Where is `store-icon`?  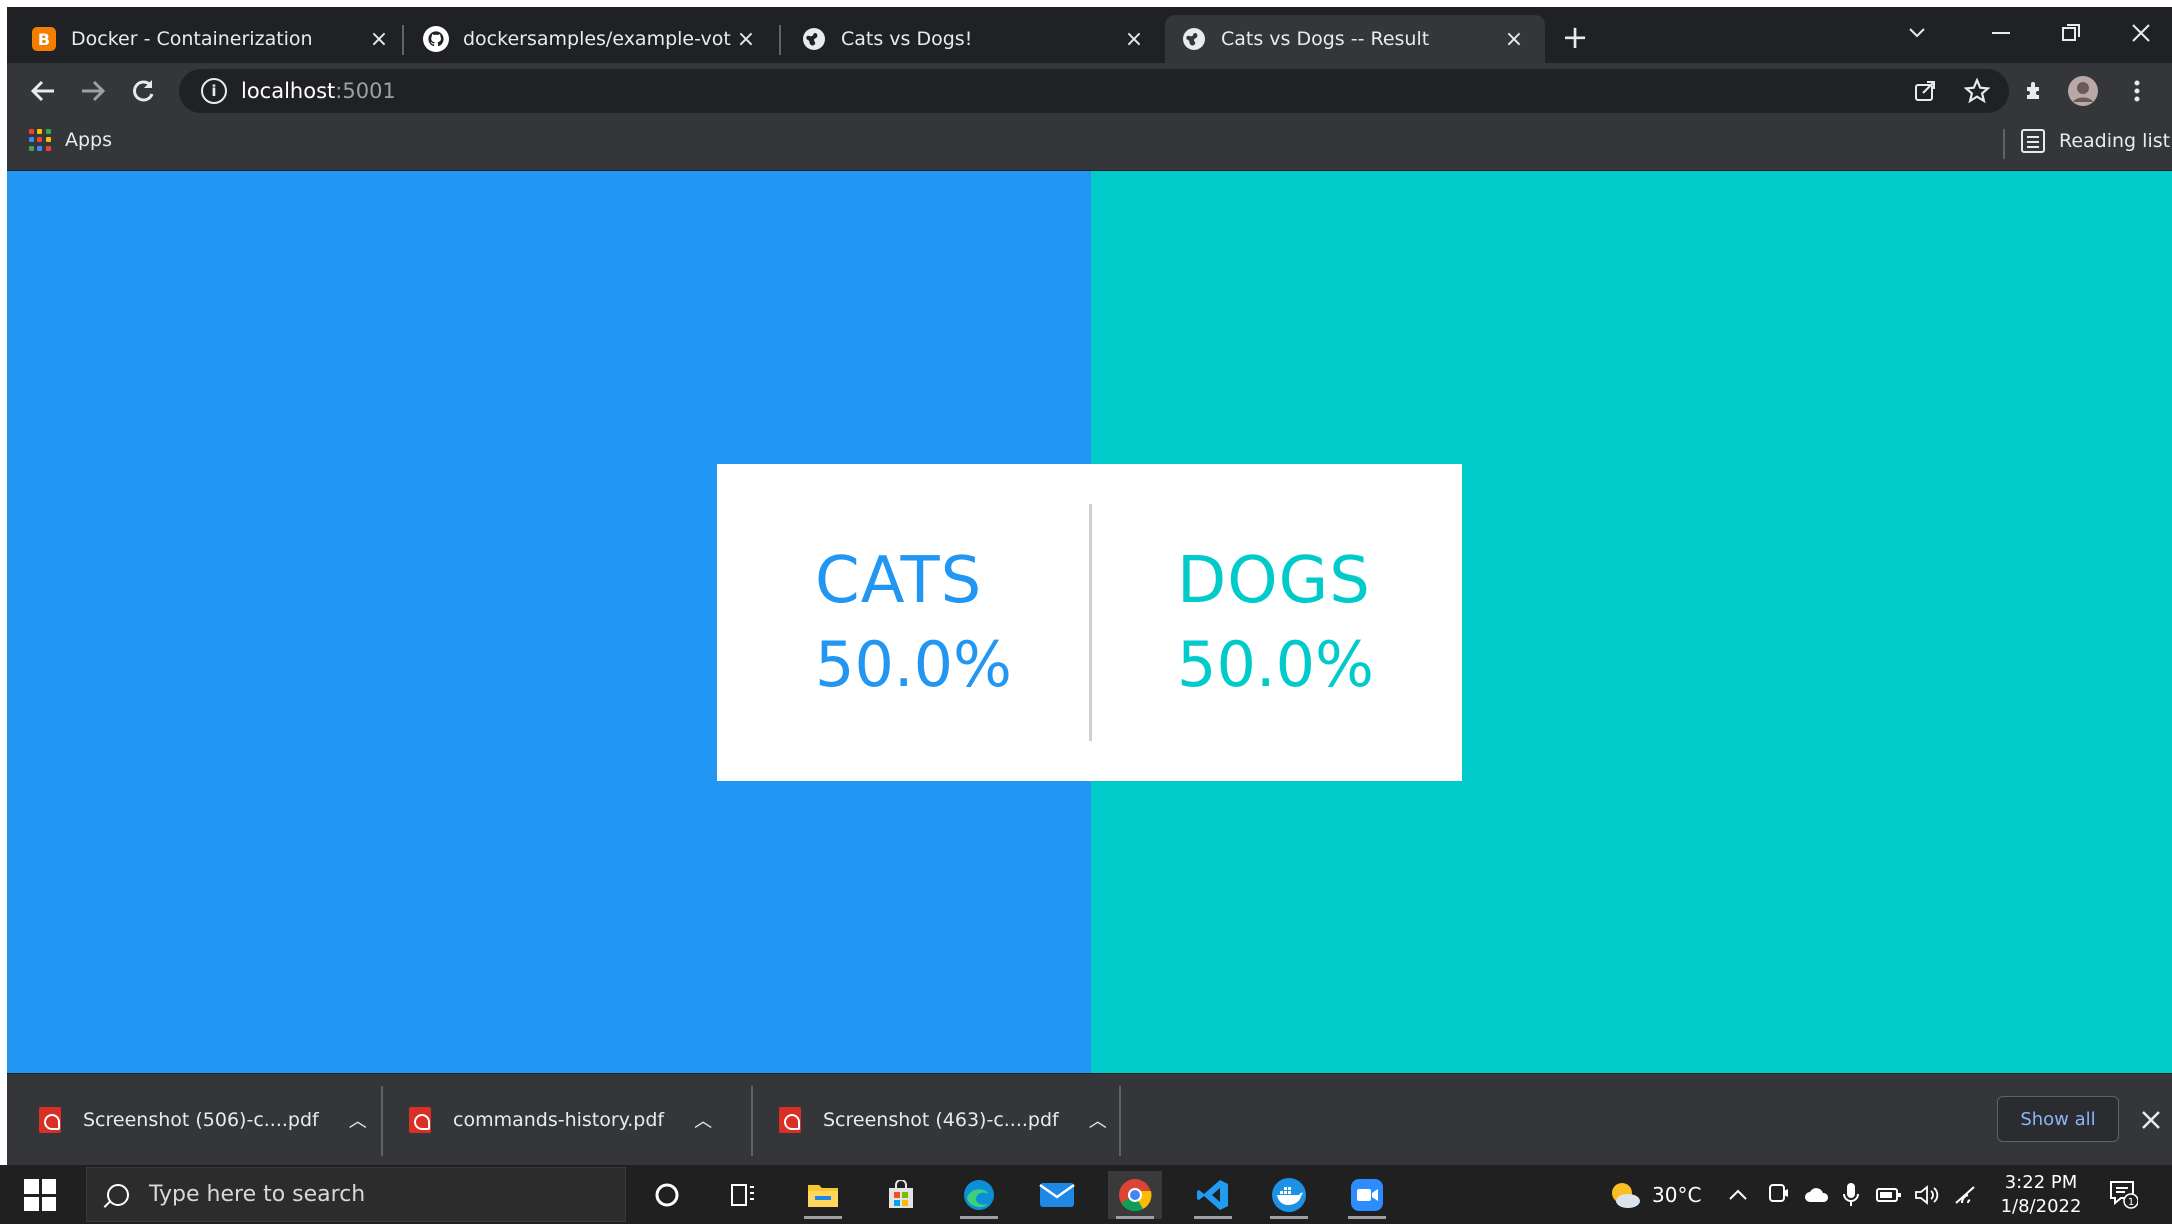
store-icon is located at coordinates (901, 1195).